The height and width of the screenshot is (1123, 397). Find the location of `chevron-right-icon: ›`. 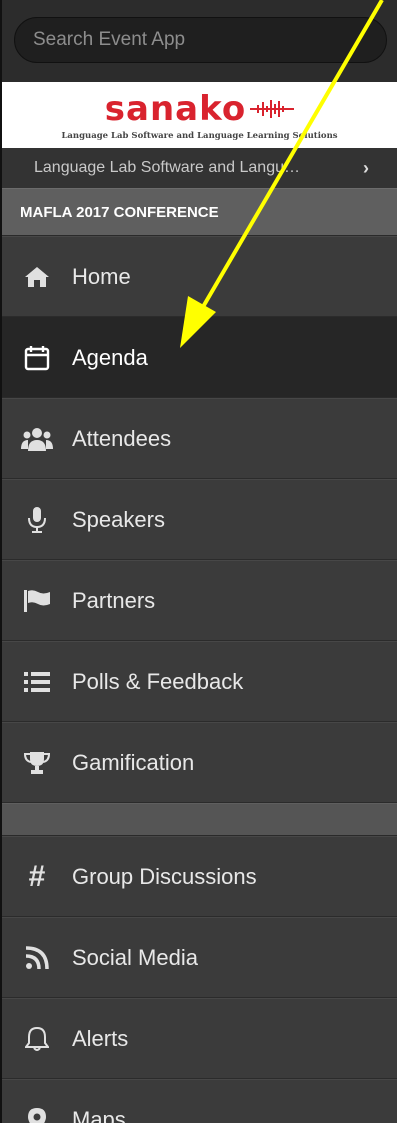

chevron-right-icon: › is located at coordinates (366, 168).